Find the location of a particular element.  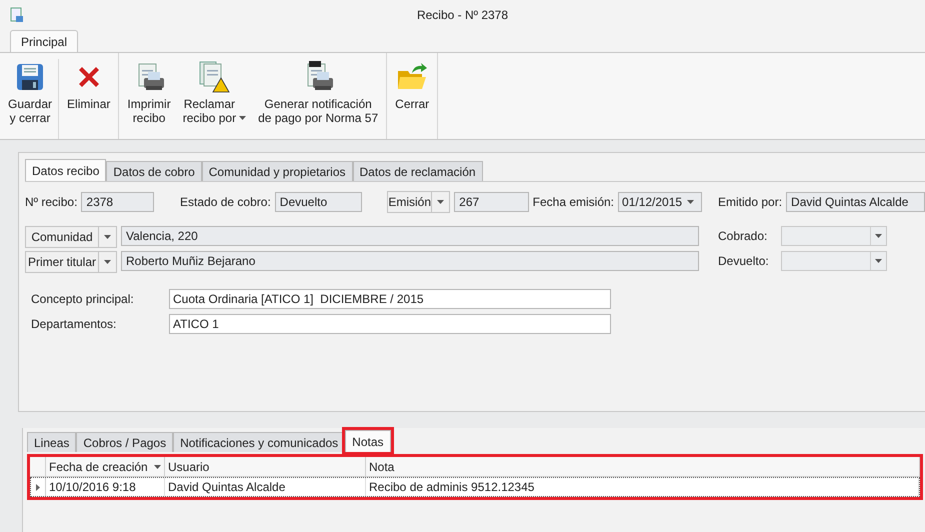

field-label: Departamentos: is located at coordinates (74, 324).